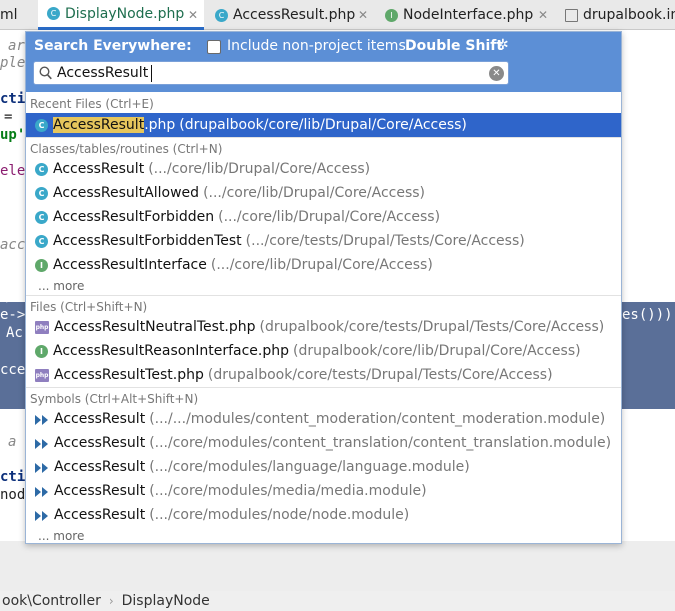  I want to click on breadcrumb-item: DisplayNode, so click(166, 601).